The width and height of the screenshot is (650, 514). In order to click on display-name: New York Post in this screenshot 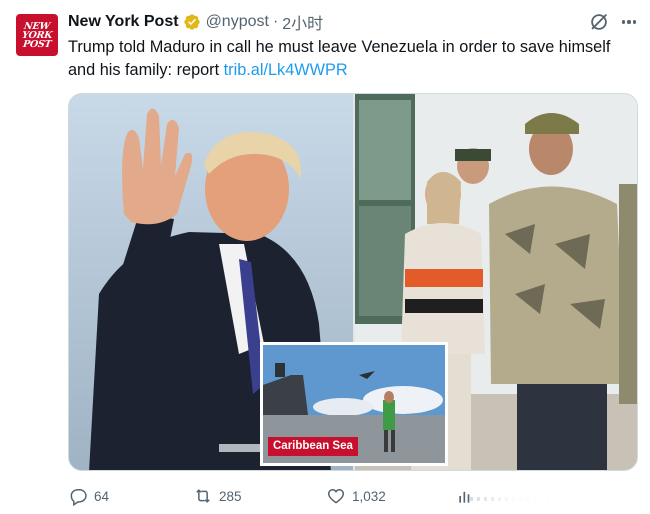, I will do `click(123, 22)`.